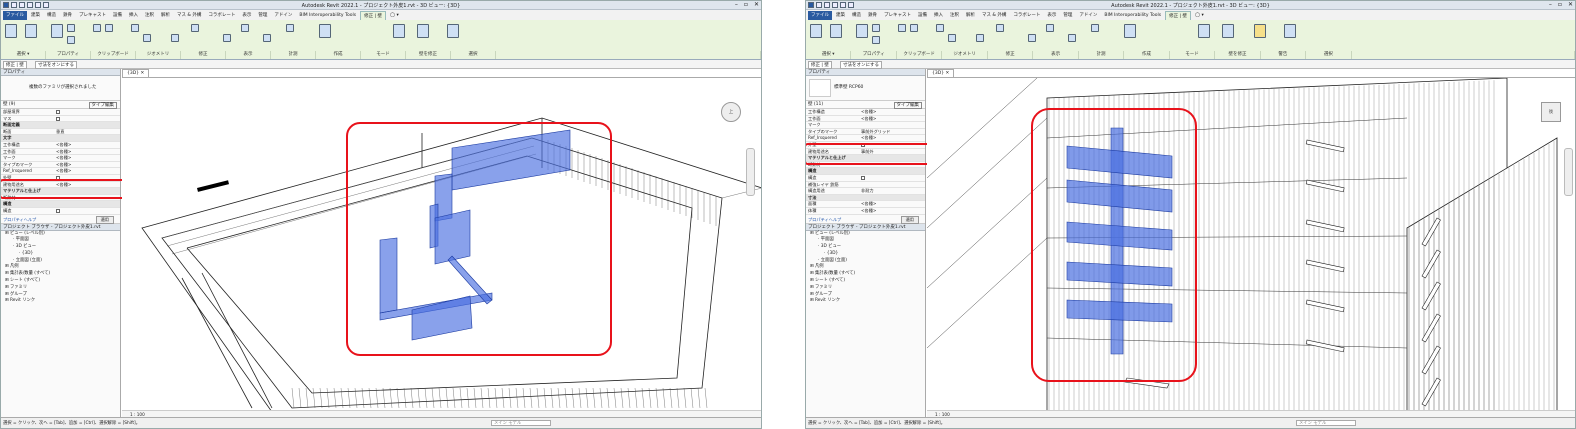 This screenshot has width=1576, height=429. Describe the element at coordinates (1095, 28) in the screenshot. I see `create-group-icon` at that location.